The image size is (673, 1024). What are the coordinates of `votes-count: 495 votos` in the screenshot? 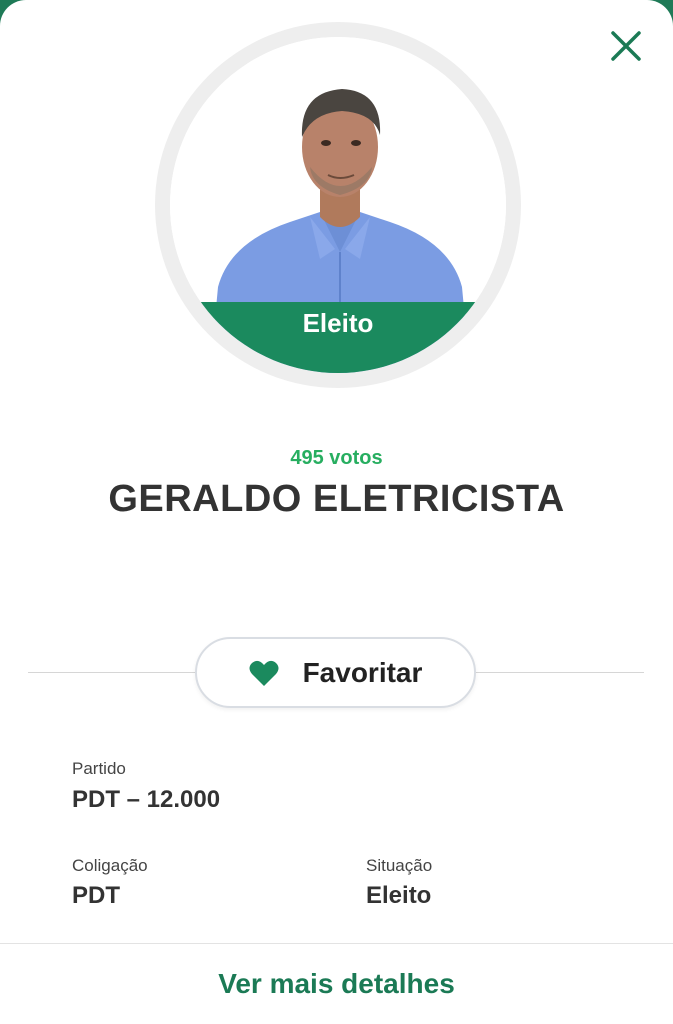 It's located at (336, 458).